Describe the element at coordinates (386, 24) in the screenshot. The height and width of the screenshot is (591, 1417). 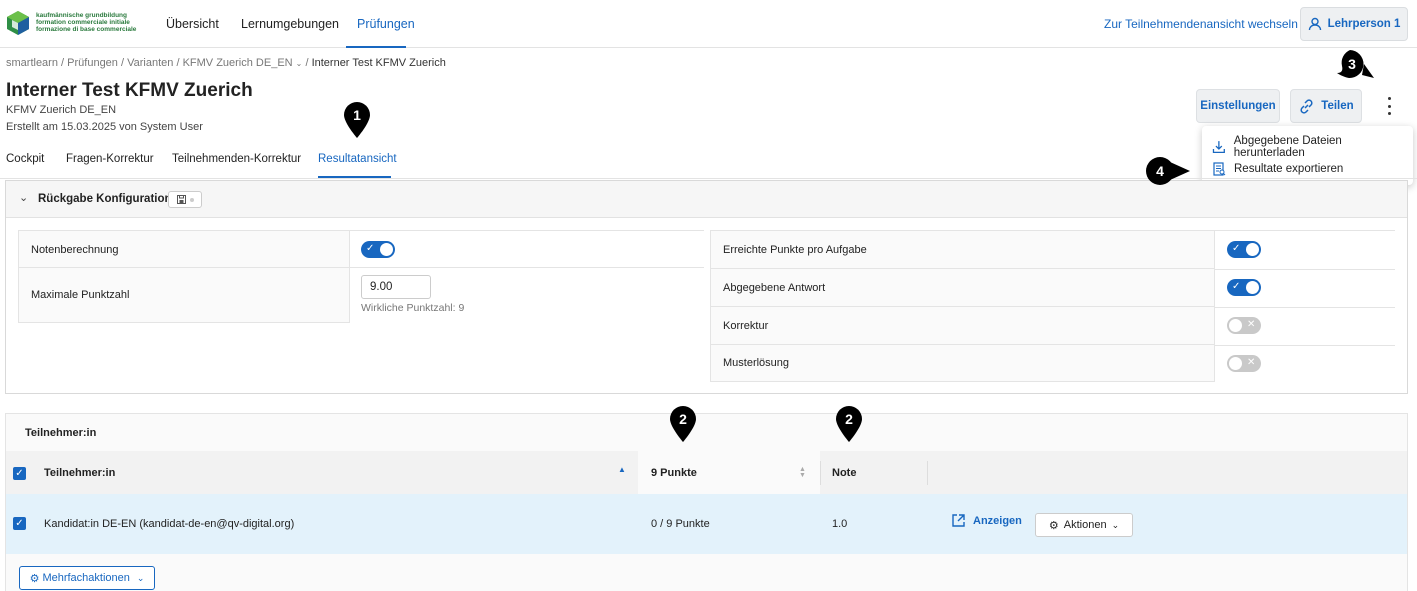
I see `nav-item-exams: Prüfungen` at that location.